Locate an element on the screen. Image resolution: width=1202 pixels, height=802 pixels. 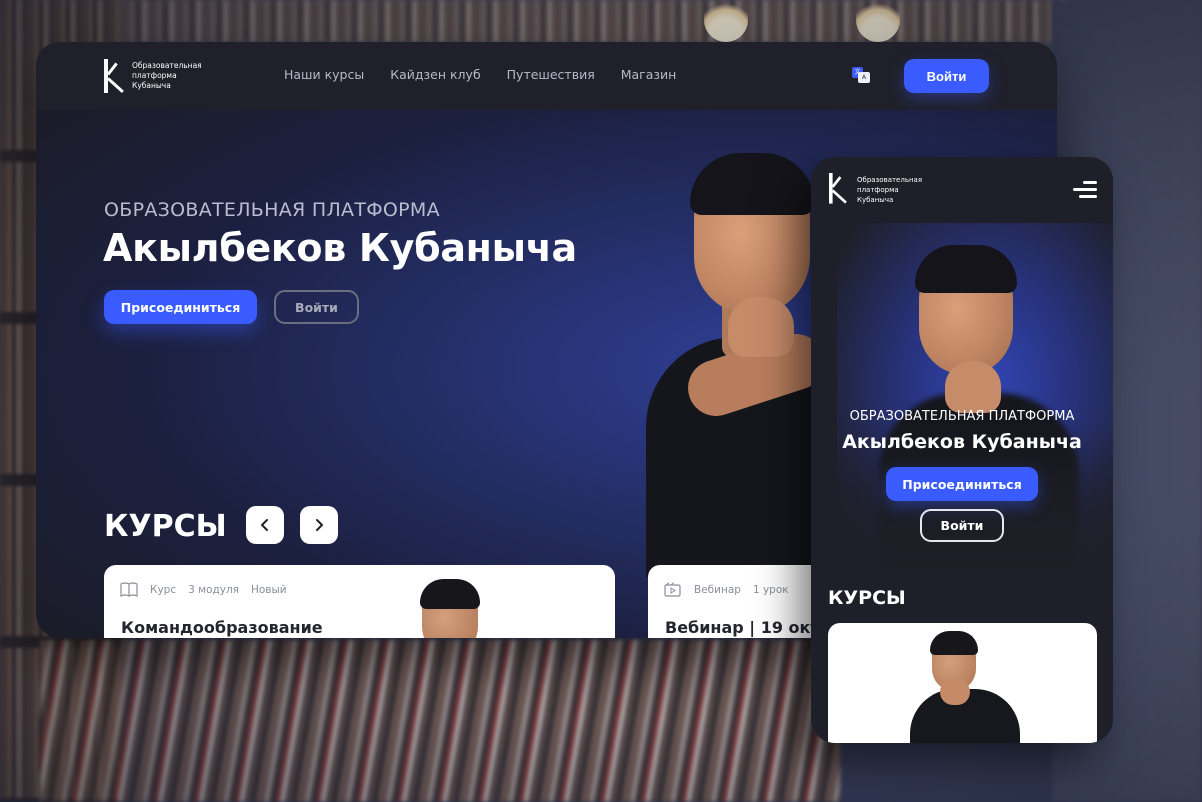
video-icon is located at coordinates (672, 589).